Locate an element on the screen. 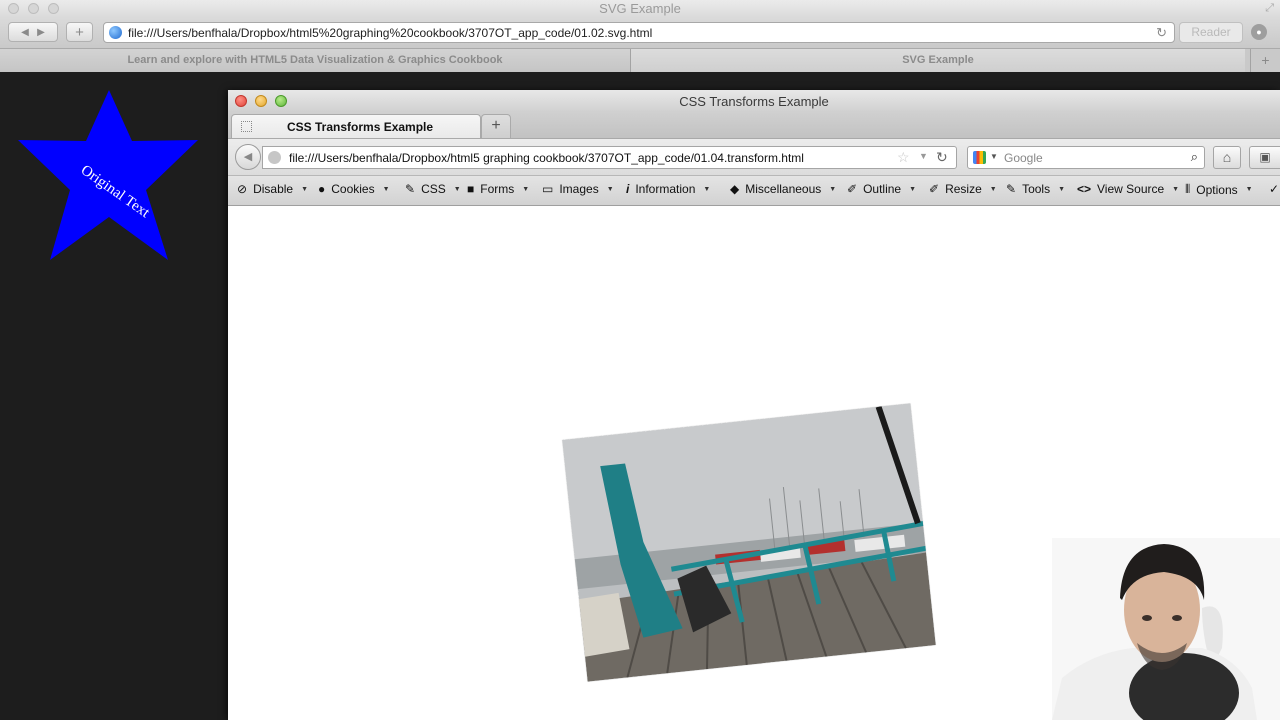  blank-page-icon is located at coordinates (246, 126).